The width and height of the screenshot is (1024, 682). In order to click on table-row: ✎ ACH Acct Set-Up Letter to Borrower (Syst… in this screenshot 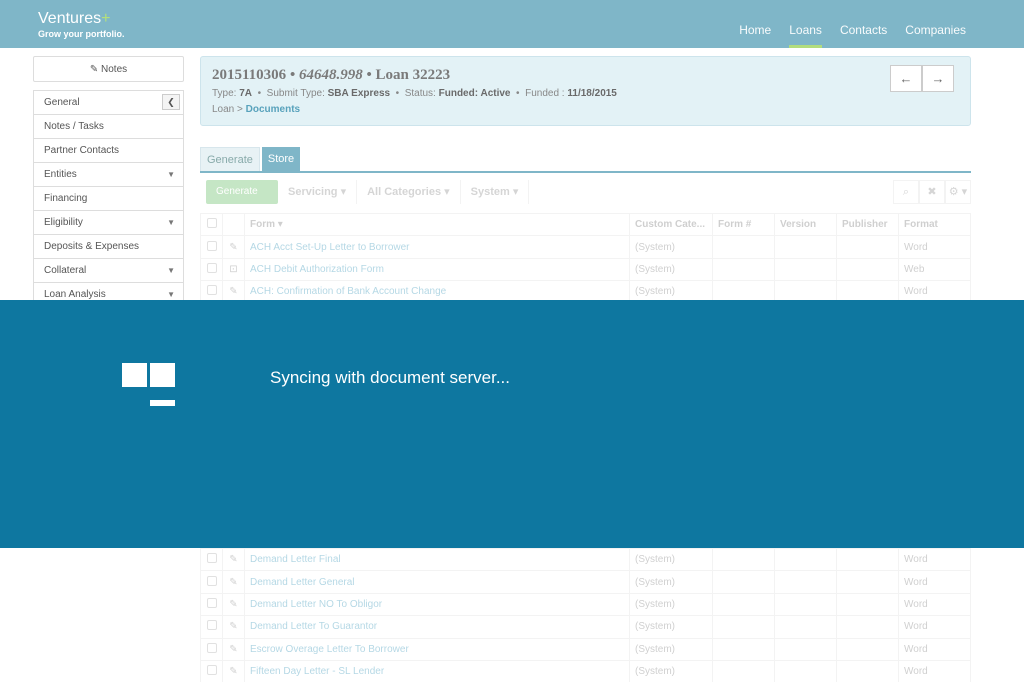, I will do `click(585, 247)`.